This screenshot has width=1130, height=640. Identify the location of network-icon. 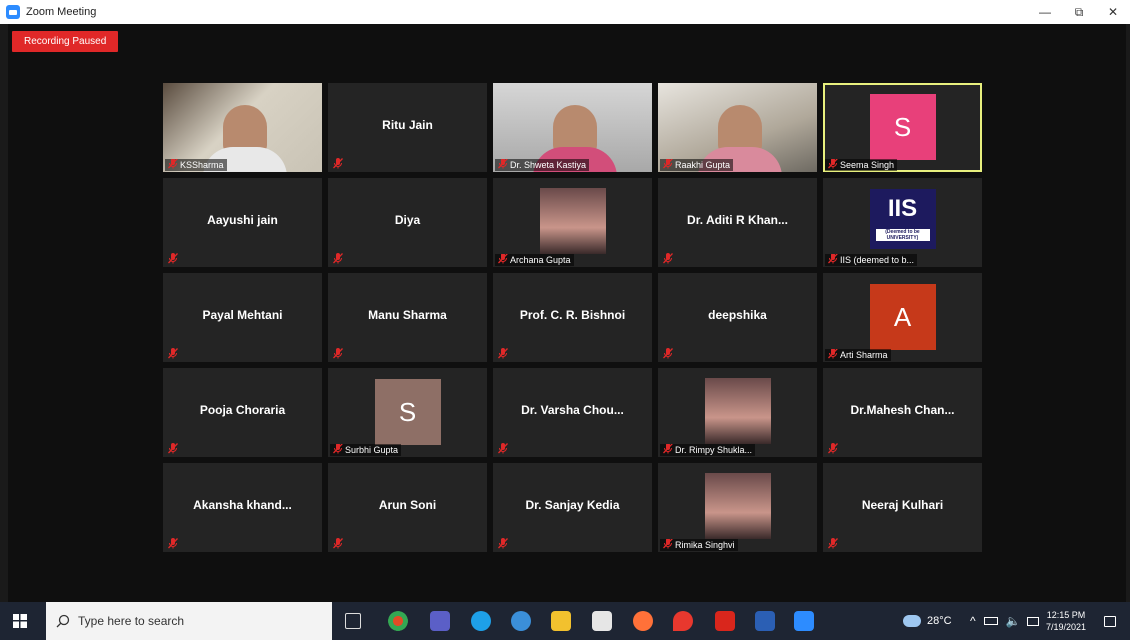
(1032, 621).